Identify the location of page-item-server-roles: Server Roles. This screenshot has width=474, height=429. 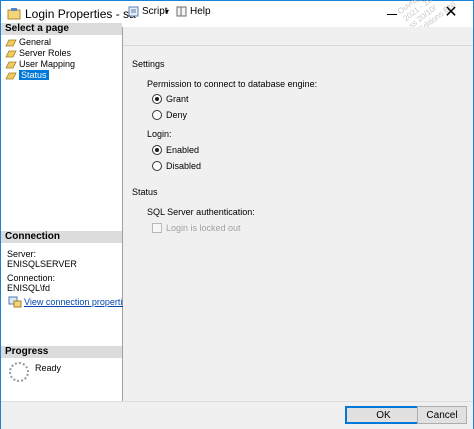
(38, 53).